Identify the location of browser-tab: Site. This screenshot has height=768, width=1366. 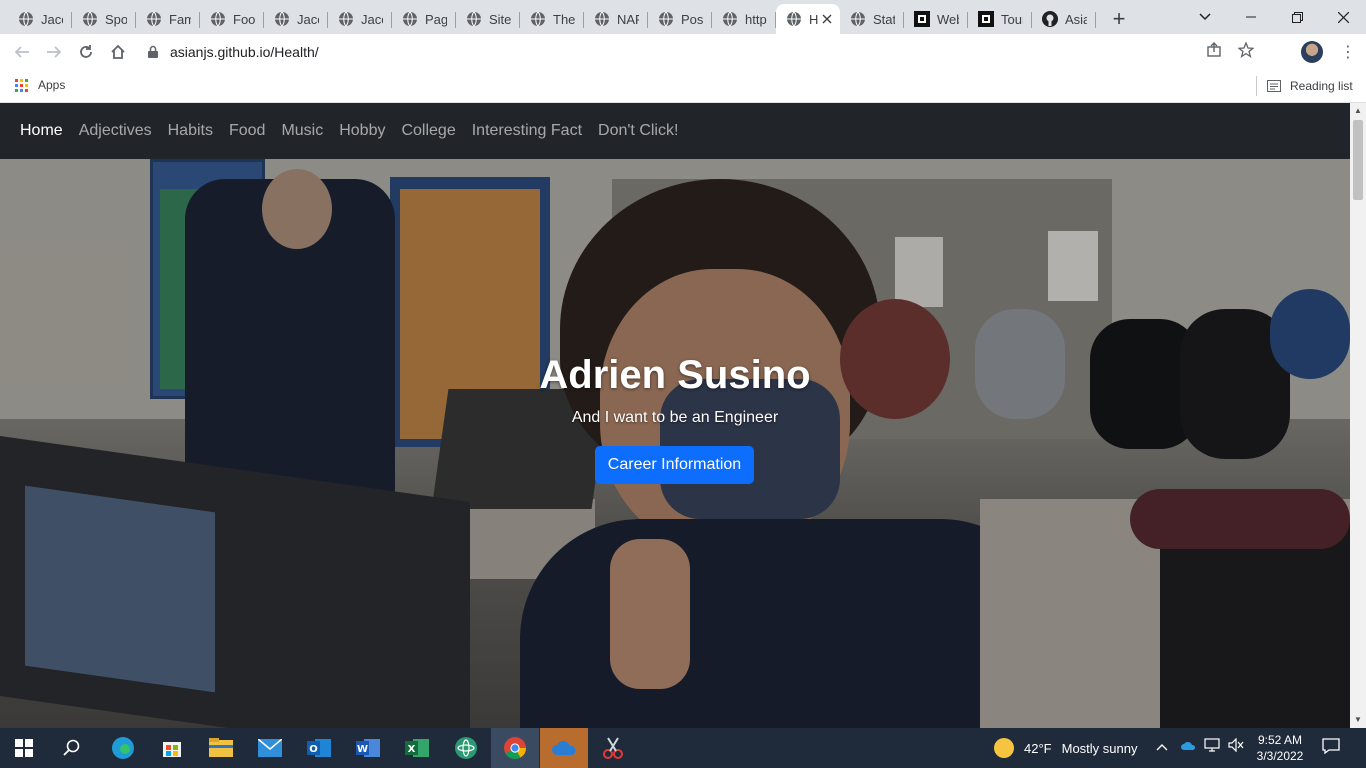
(488, 19).